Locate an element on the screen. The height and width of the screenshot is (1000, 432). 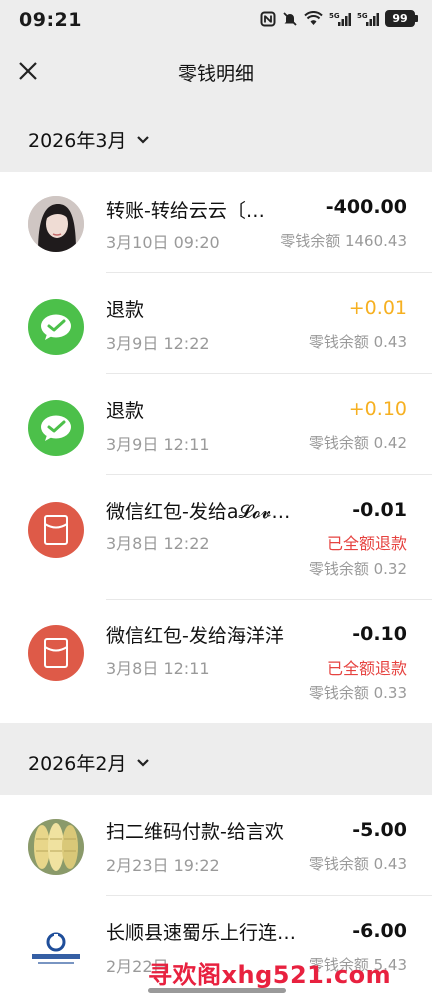
status-bar: 09:21 5G 5G 99 is located at coordinates (216, 20).